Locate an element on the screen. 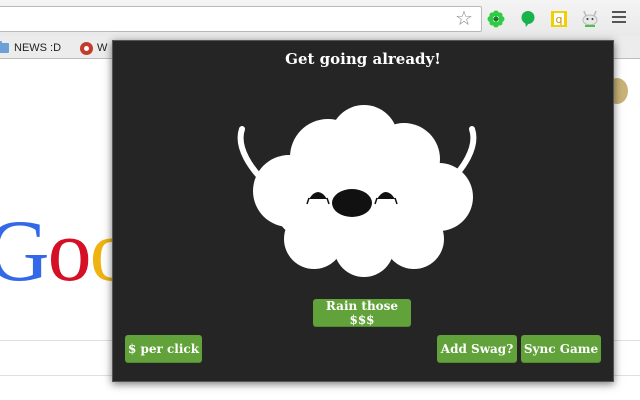  bookmark-site: W is located at coordinates (93, 48).